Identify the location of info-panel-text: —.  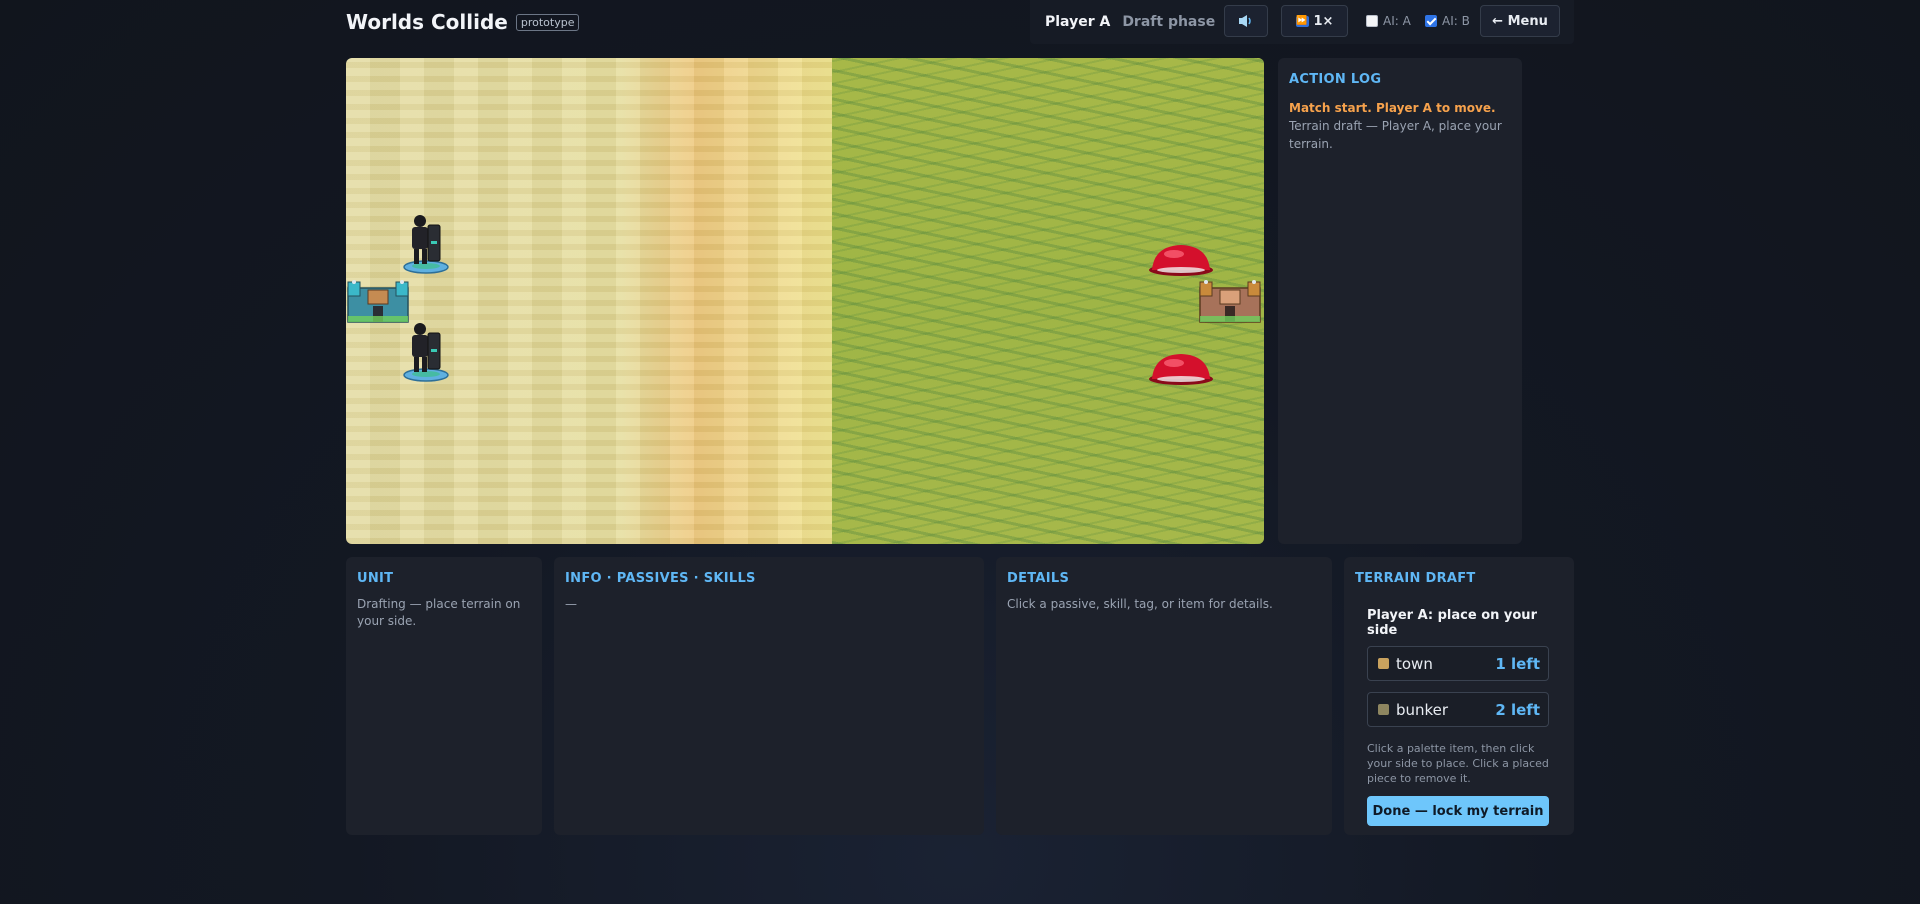
(571, 604).